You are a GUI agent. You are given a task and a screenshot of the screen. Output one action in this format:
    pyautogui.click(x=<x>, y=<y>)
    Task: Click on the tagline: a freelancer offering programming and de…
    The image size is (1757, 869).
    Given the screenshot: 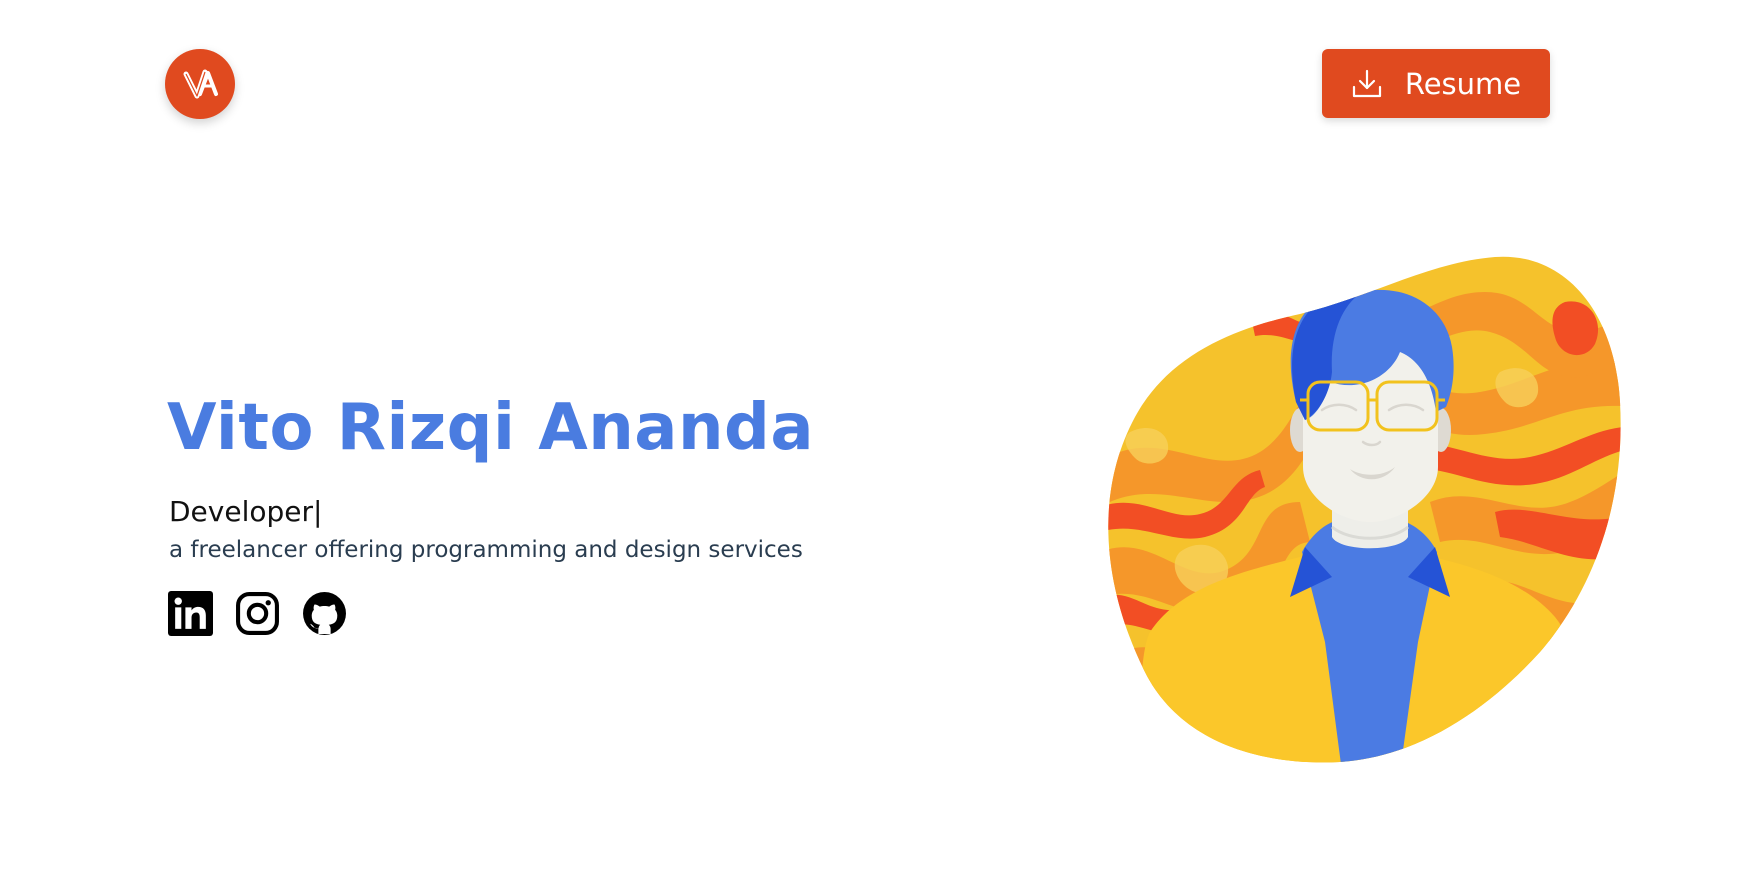 What is the action you would take?
    pyautogui.click(x=486, y=550)
    